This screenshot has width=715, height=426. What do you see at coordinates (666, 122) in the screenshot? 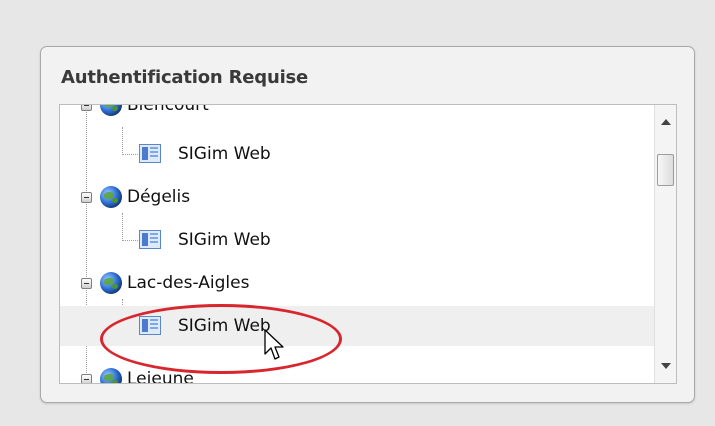
I see `scroll-up-arrow-icon` at bounding box center [666, 122].